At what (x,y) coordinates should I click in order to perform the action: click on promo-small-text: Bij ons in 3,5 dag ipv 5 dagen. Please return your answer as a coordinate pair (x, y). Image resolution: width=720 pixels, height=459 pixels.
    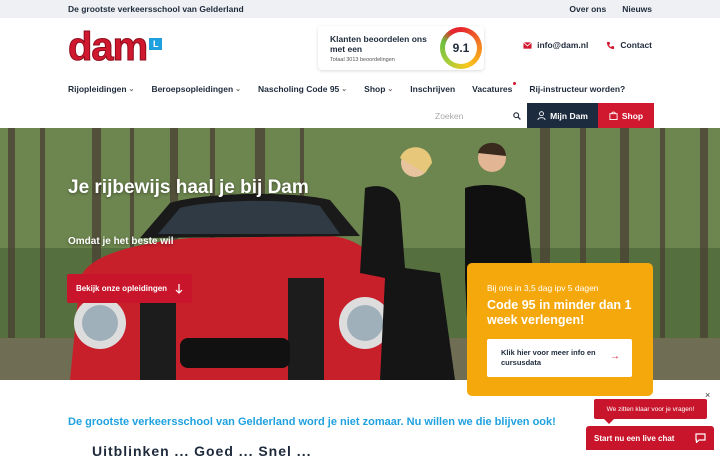
    Looking at the image, I should click on (543, 288).